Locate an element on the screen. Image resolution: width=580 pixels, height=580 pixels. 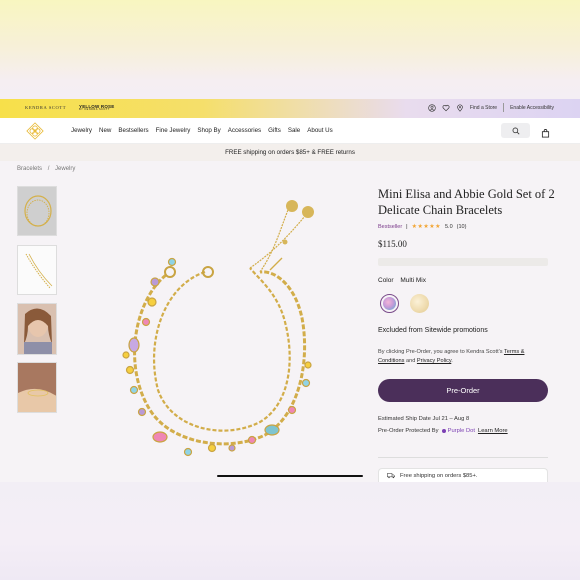
utility-links: Find a Store Enable Accessibility is located at coordinates (491, 107).